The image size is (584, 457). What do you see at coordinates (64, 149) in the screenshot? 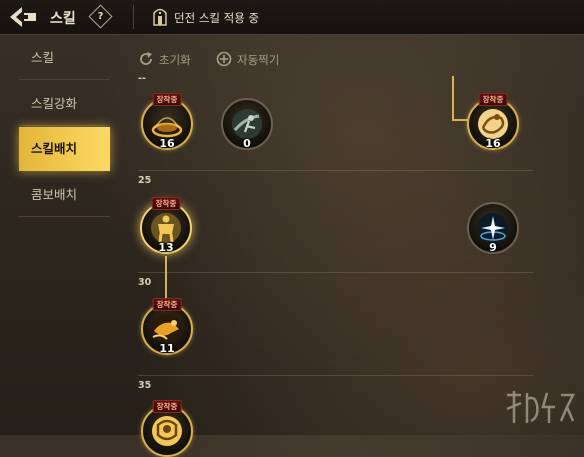
I see `sidebar-item-skill-placement: 스킬배치` at bounding box center [64, 149].